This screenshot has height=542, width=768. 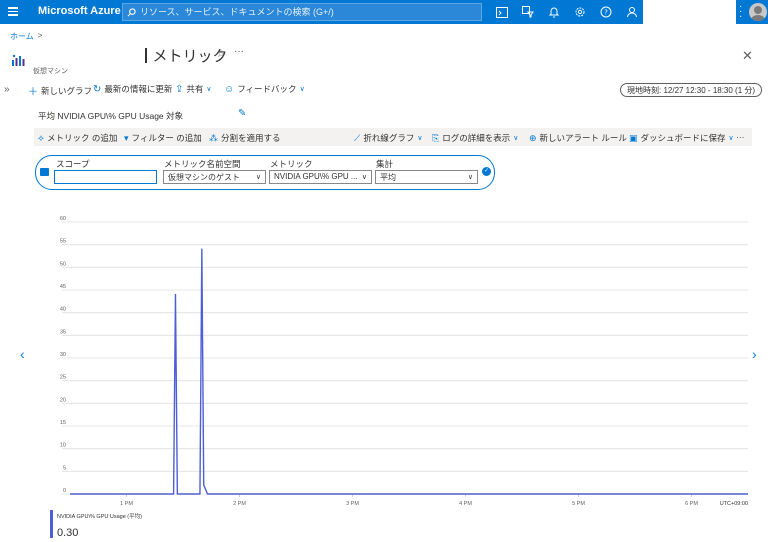 I want to click on share-label: 共有, so click(x=195, y=89).